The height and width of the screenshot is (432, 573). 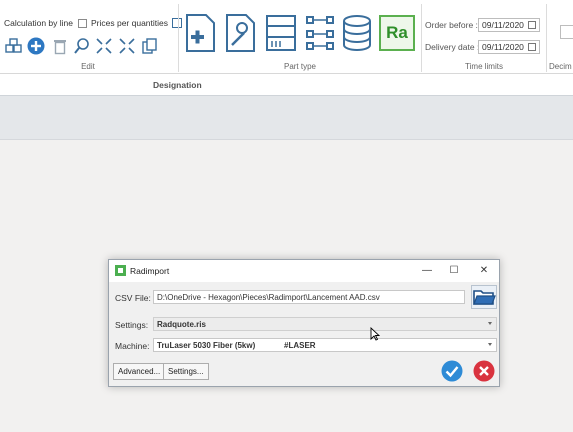 What do you see at coordinates (104, 46) in the screenshot?
I see `collapse-icon` at bounding box center [104, 46].